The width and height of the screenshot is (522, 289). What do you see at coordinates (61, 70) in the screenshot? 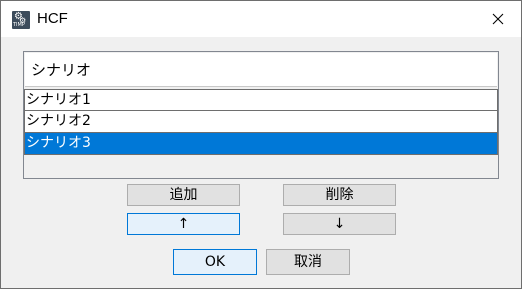
I see `list-header-label: シナリオ` at bounding box center [61, 70].